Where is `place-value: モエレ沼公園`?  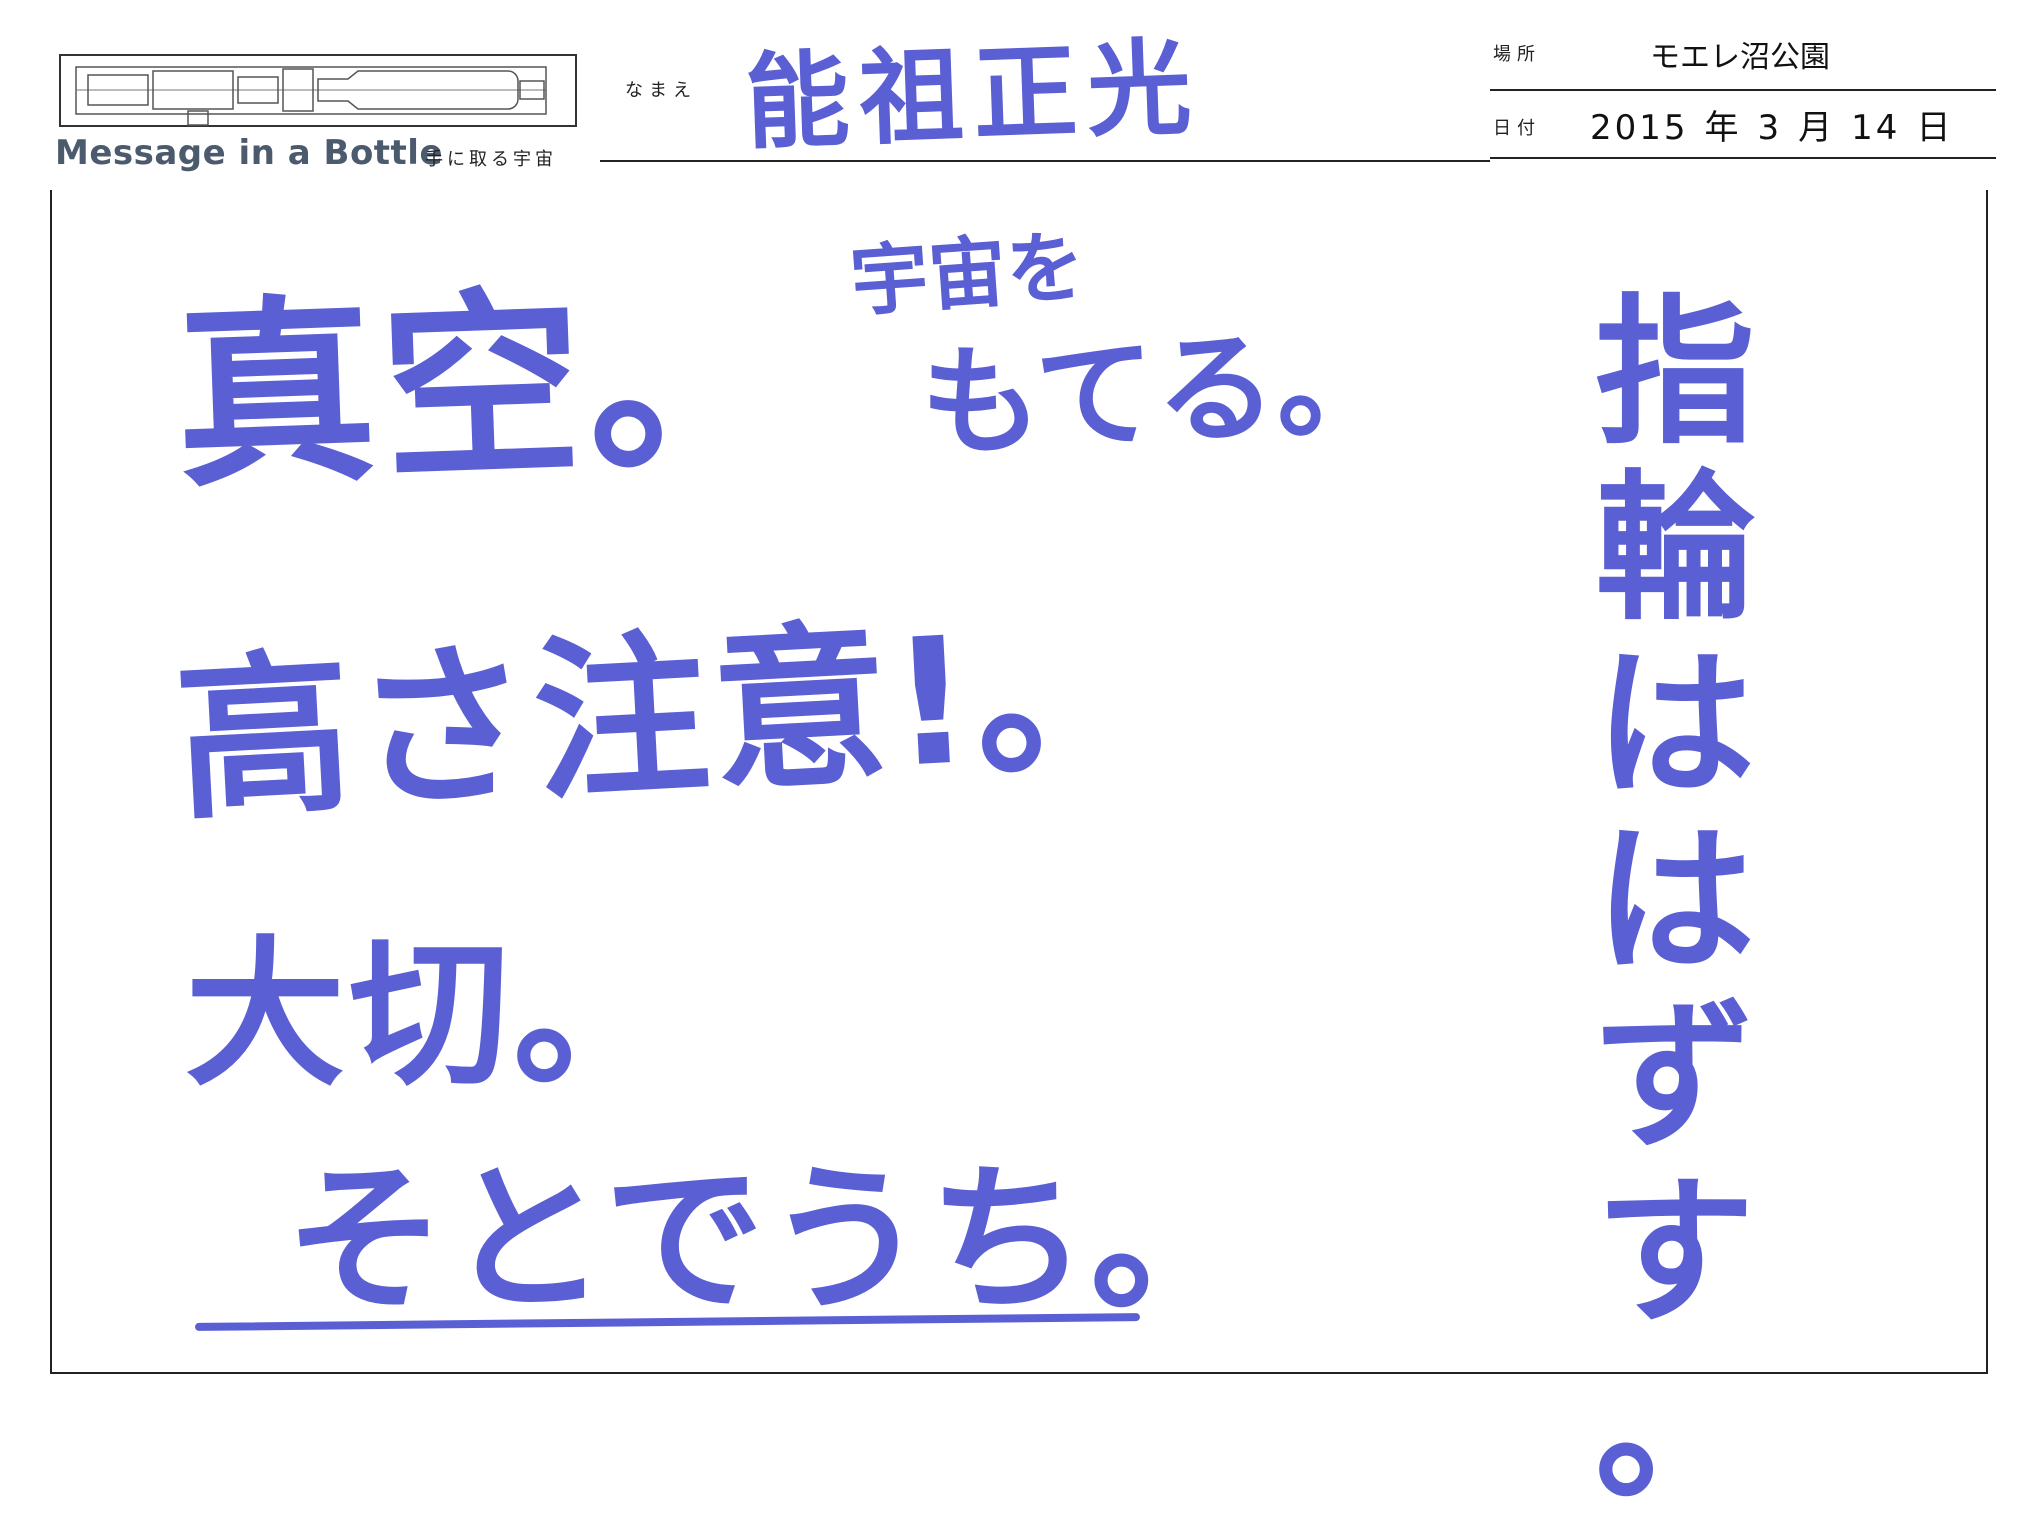
place-value: モエレ沼公園 is located at coordinates (1740, 57).